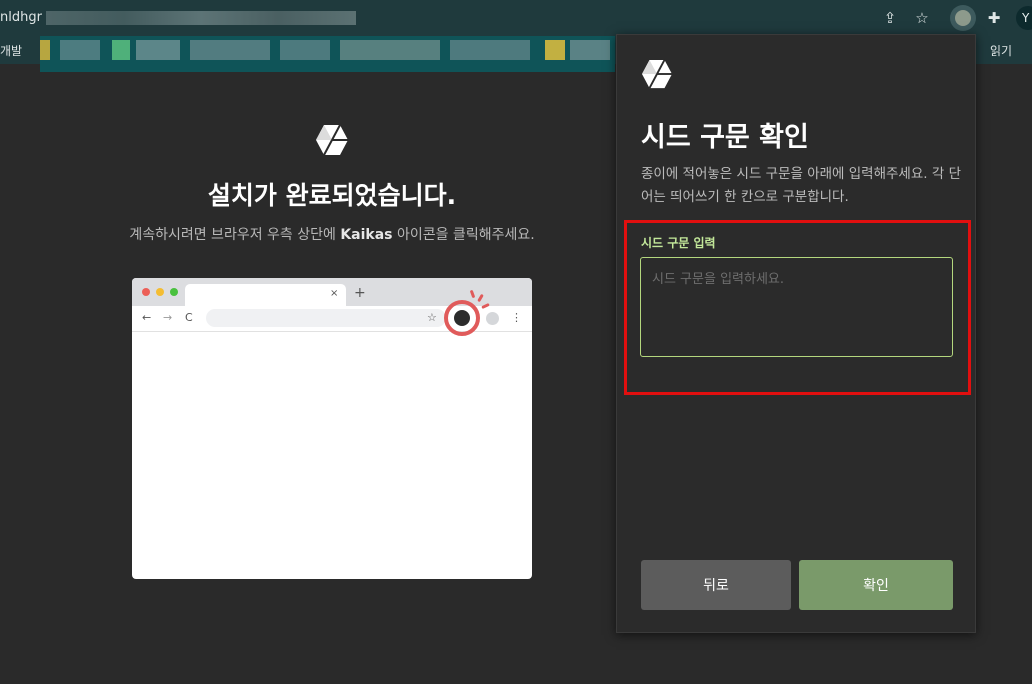 The width and height of the screenshot is (1032, 684). What do you see at coordinates (201, 18) in the screenshot?
I see `blurred-url` at bounding box center [201, 18].